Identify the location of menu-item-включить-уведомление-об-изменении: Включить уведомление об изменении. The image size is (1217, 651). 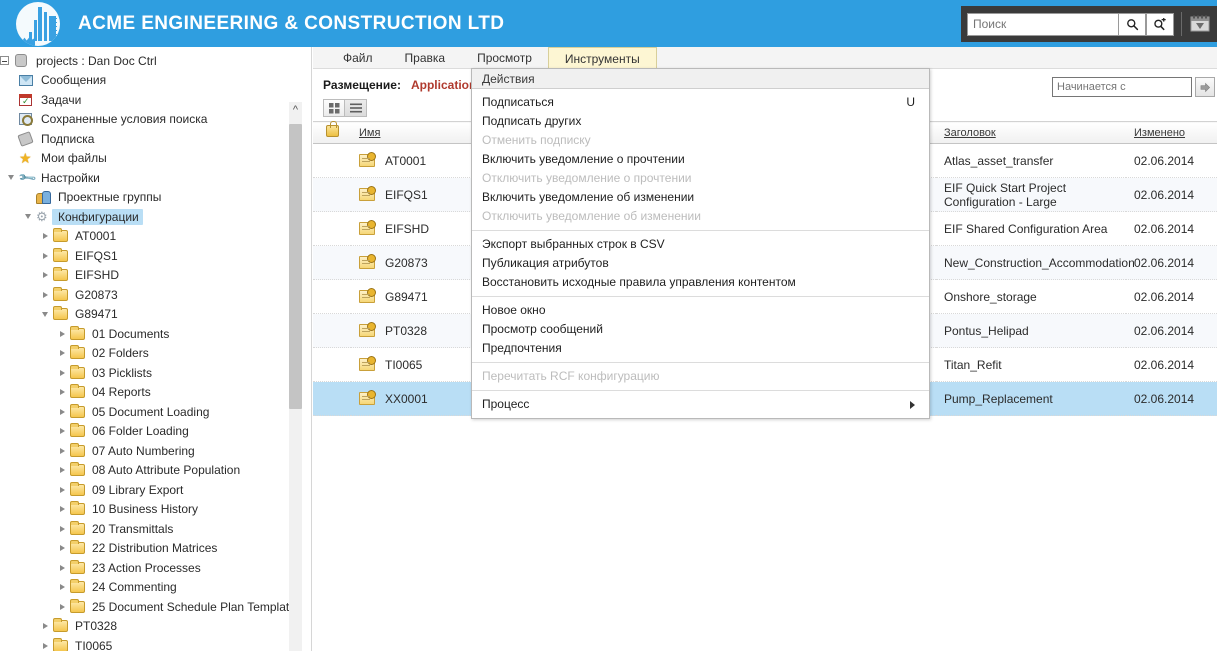
(700, 197).